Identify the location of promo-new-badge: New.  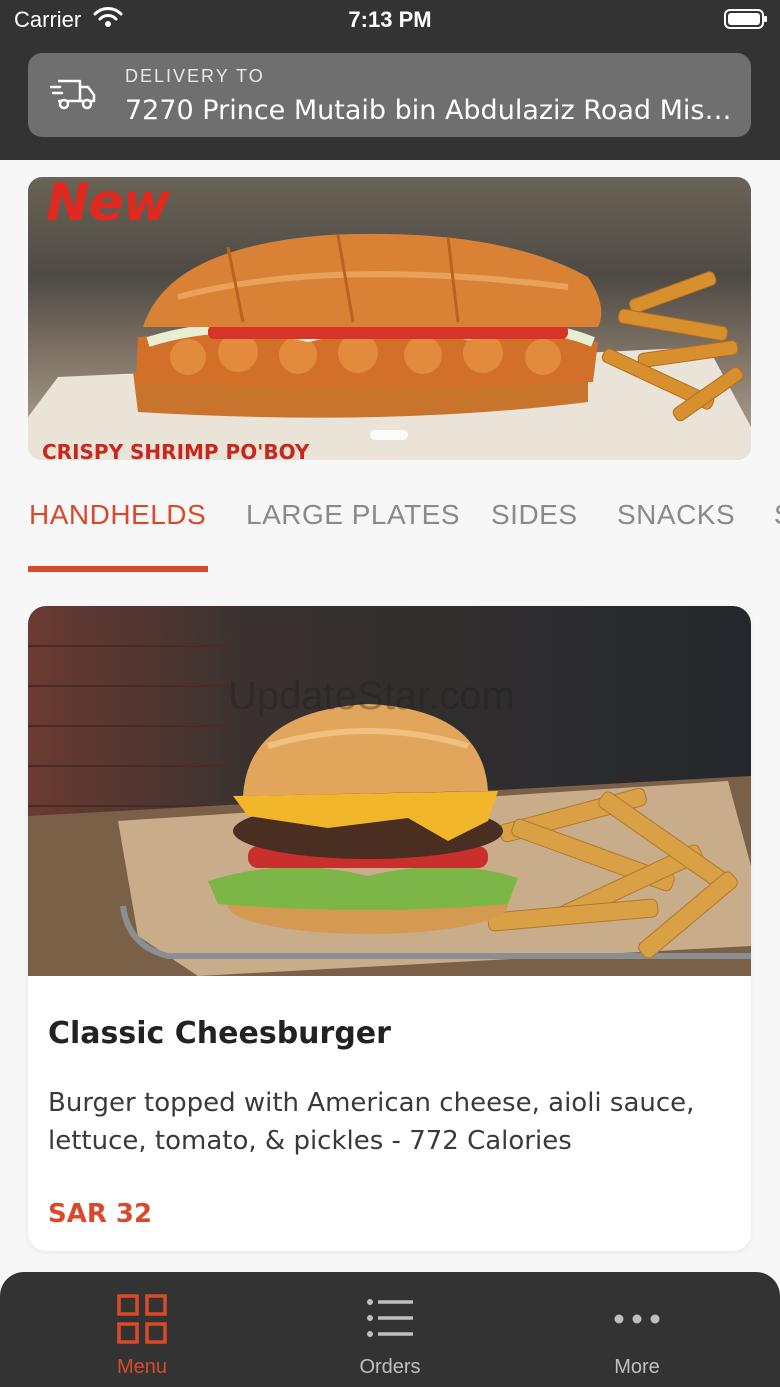
(108, 205).